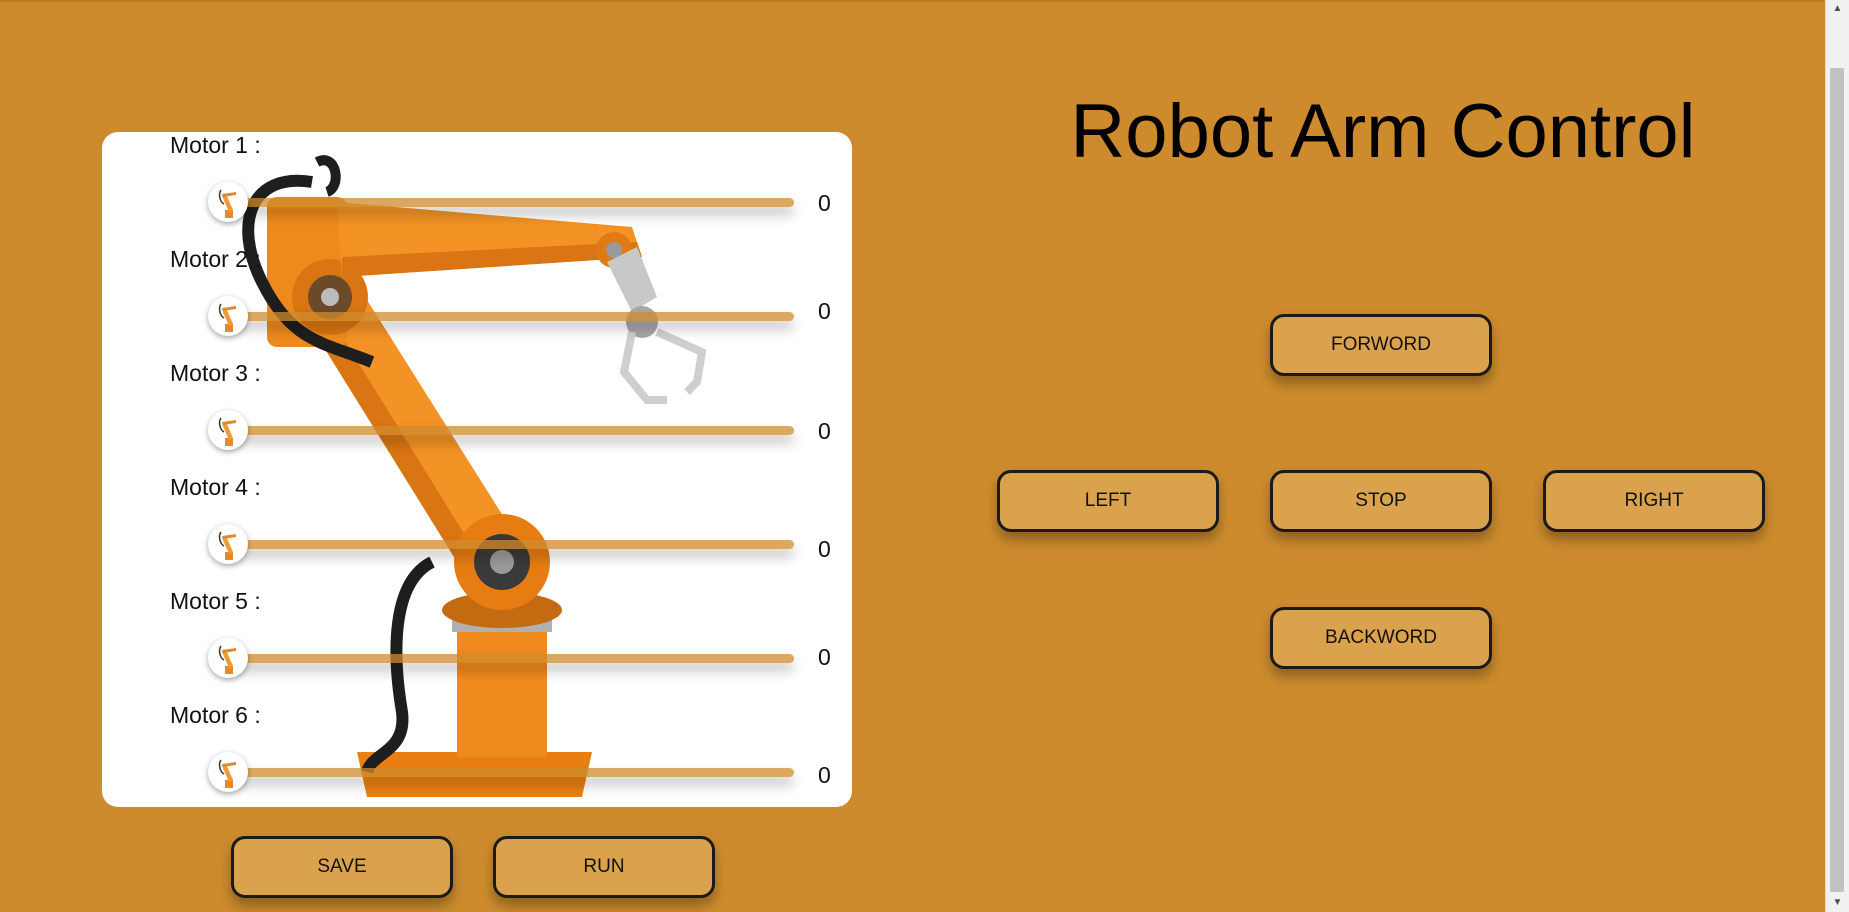  What do you see at coordinates (1837, 480) in the screenshot?
I see `scrollbar-thumb` at bounding box center [1837, 480].